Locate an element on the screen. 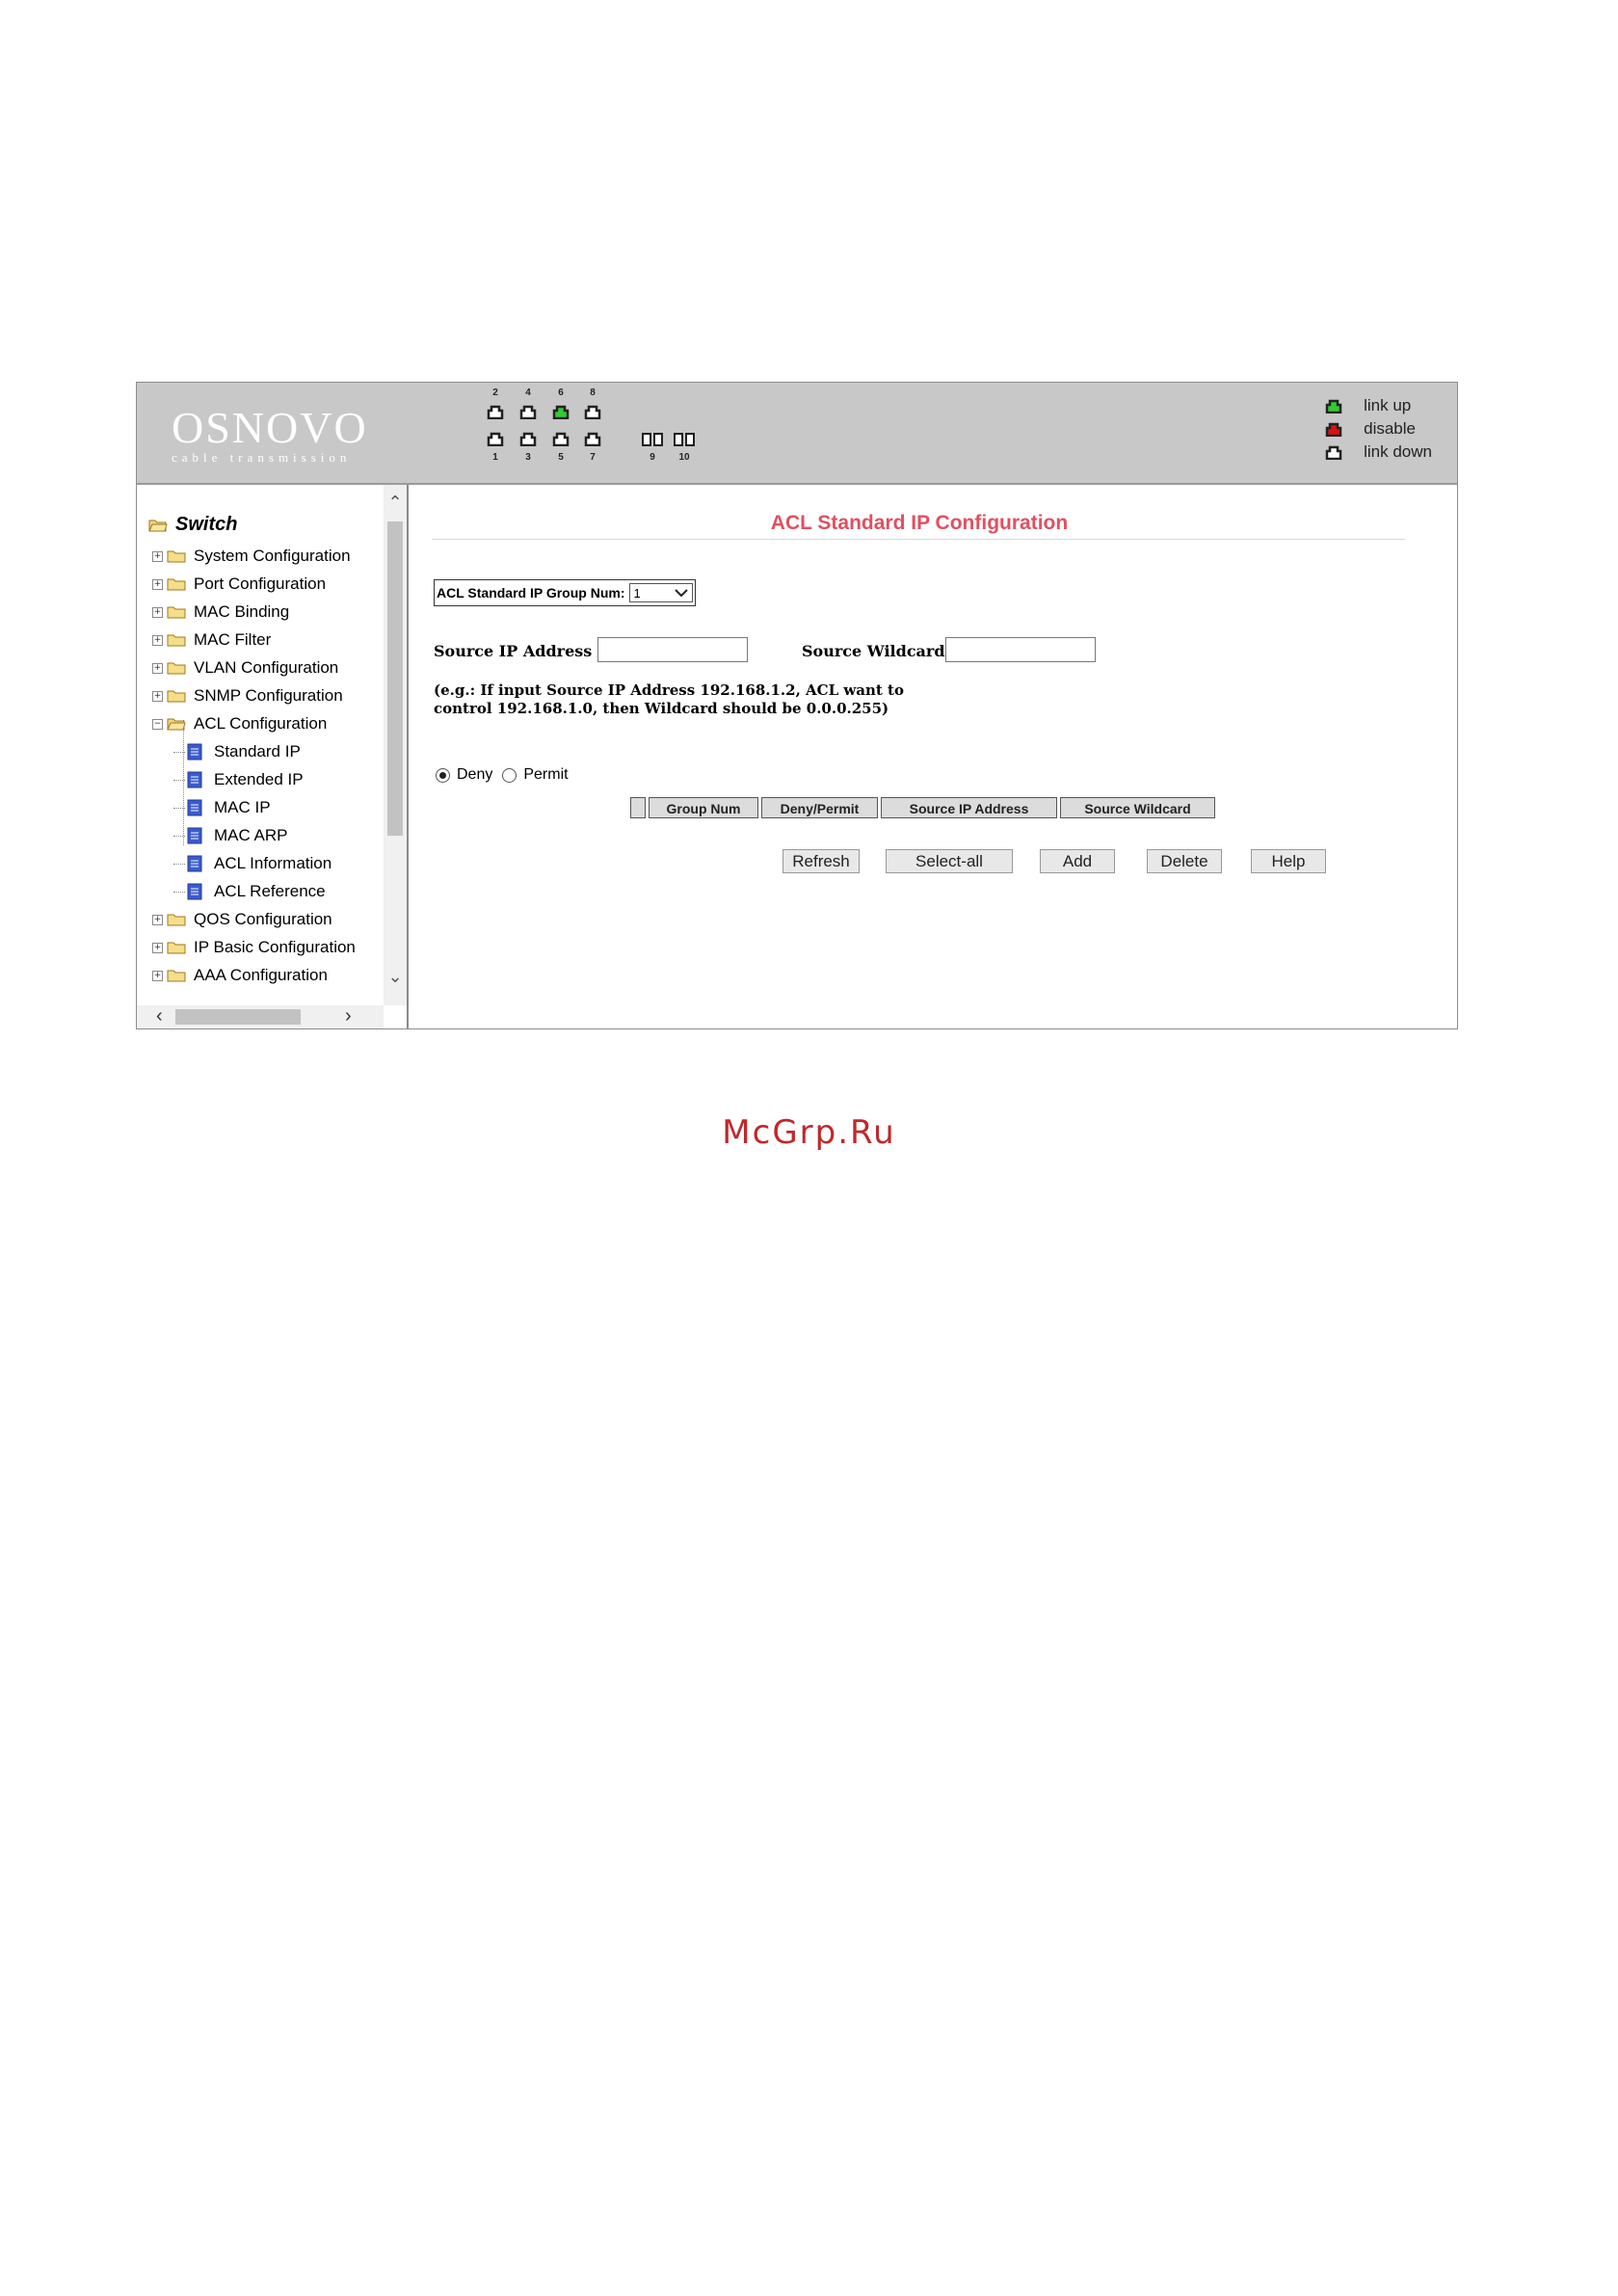  table-header-source-ip: Source IP Address is located at coordinates (969, 807).